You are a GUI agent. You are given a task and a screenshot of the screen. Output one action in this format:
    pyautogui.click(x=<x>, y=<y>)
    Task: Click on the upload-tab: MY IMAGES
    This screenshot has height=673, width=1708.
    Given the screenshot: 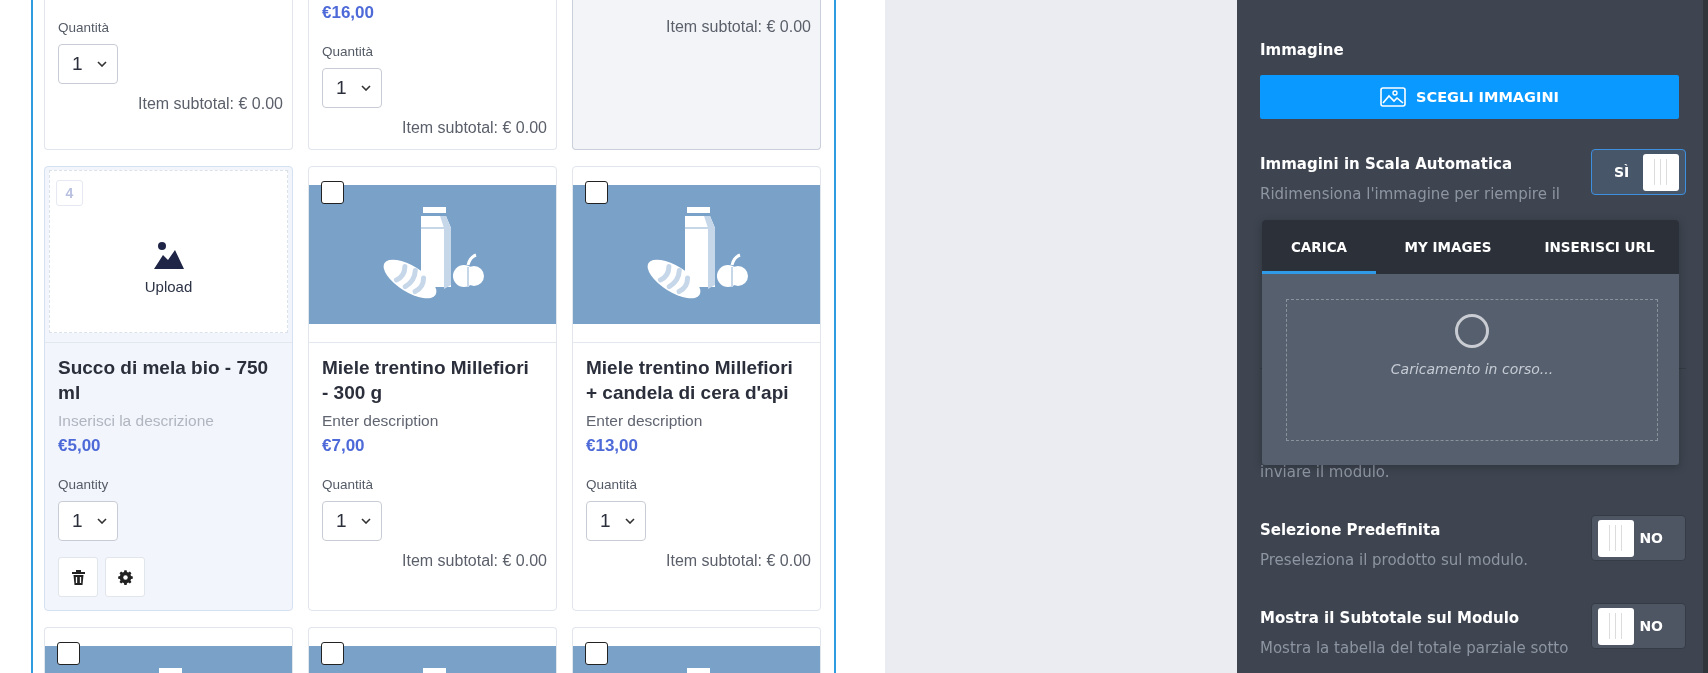 What is the action you would take?
    pyautogui.click(x=1448, y=247)
    